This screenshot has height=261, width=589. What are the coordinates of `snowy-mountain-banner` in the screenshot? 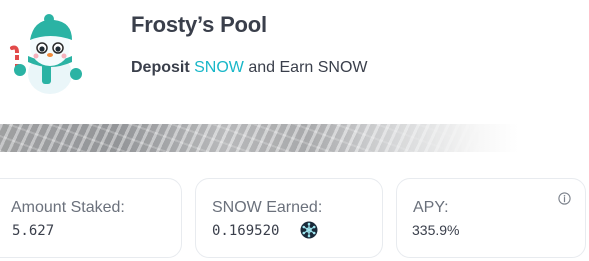 It's located at (294, 138).